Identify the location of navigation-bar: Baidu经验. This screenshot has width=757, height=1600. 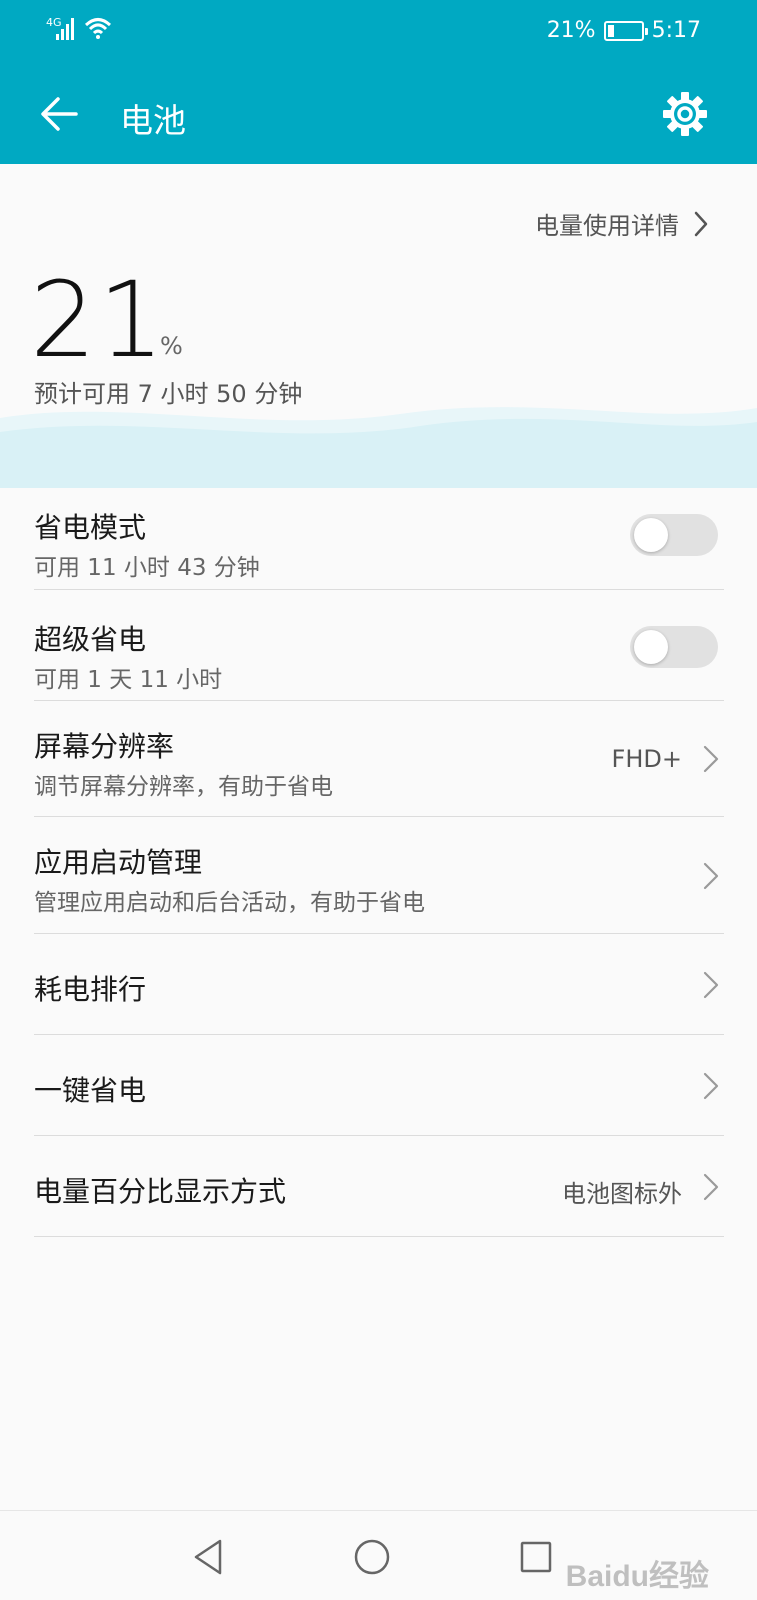
(378, 1555).